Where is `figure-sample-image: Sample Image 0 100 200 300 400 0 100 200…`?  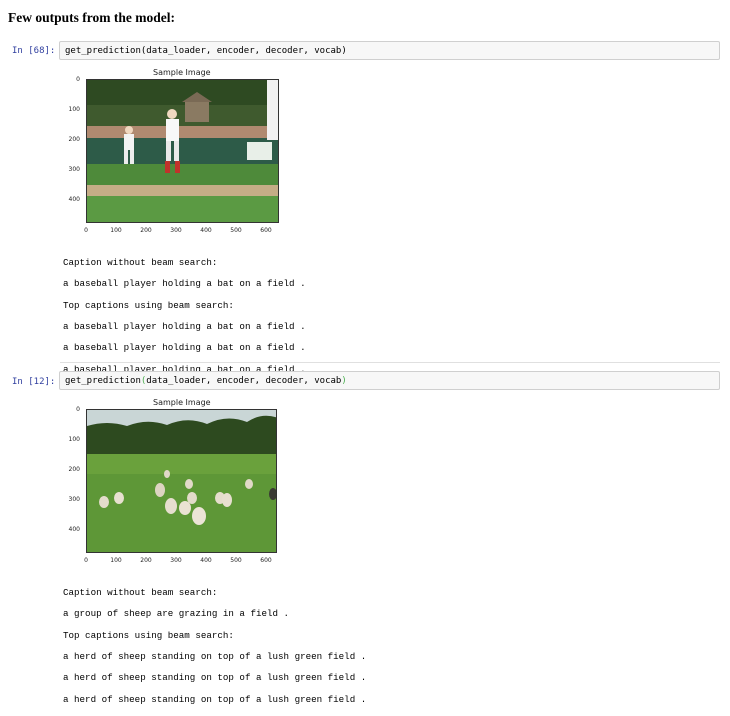
figure-sample-image: Sample Image 0 100 200 300 400 0 100 200… is located at coordinates (180, 153).